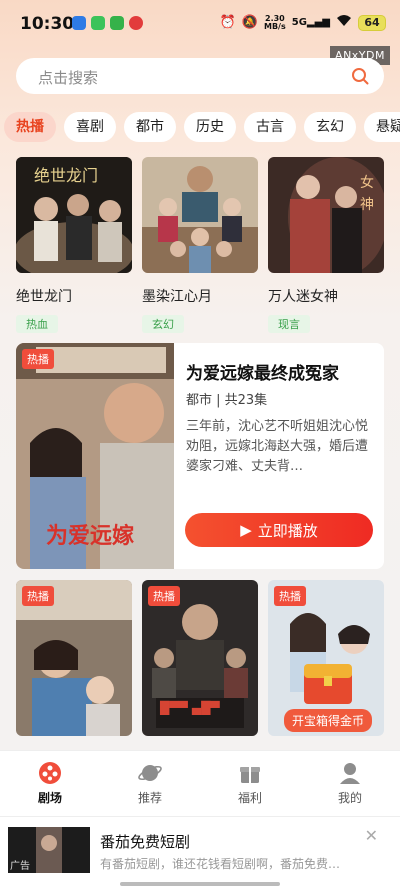 The image size is (400, 889). I want to click on search-icon, so click(360, 76).